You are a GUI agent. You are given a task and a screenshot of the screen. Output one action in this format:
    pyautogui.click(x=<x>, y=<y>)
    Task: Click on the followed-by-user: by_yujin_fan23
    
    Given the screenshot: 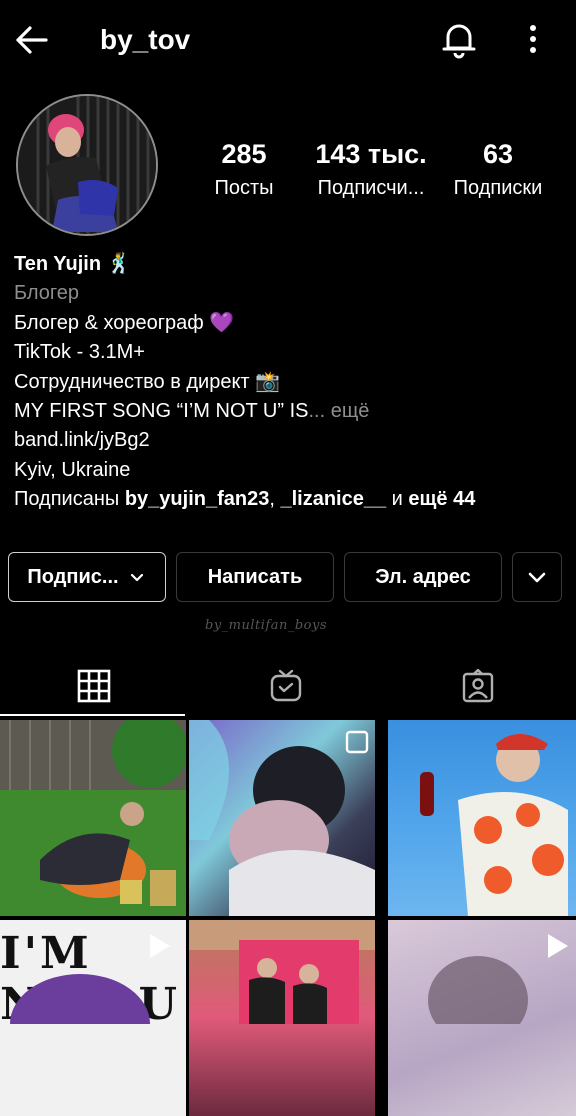 What is the action you would take?
    pyautogui.click(x=197, y=499)
    